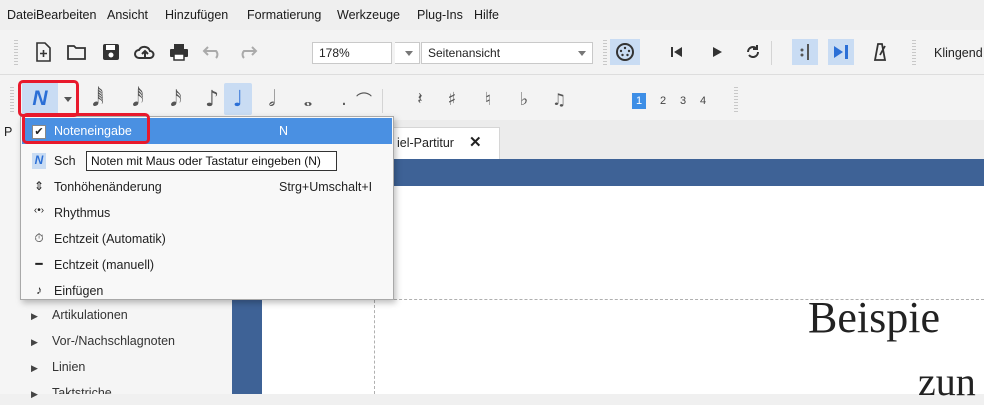 This screenshot has width=984, height=405. Describe the element at coordinates (625, 52) in the screenshot. I see `midi-input-icon` at that location.